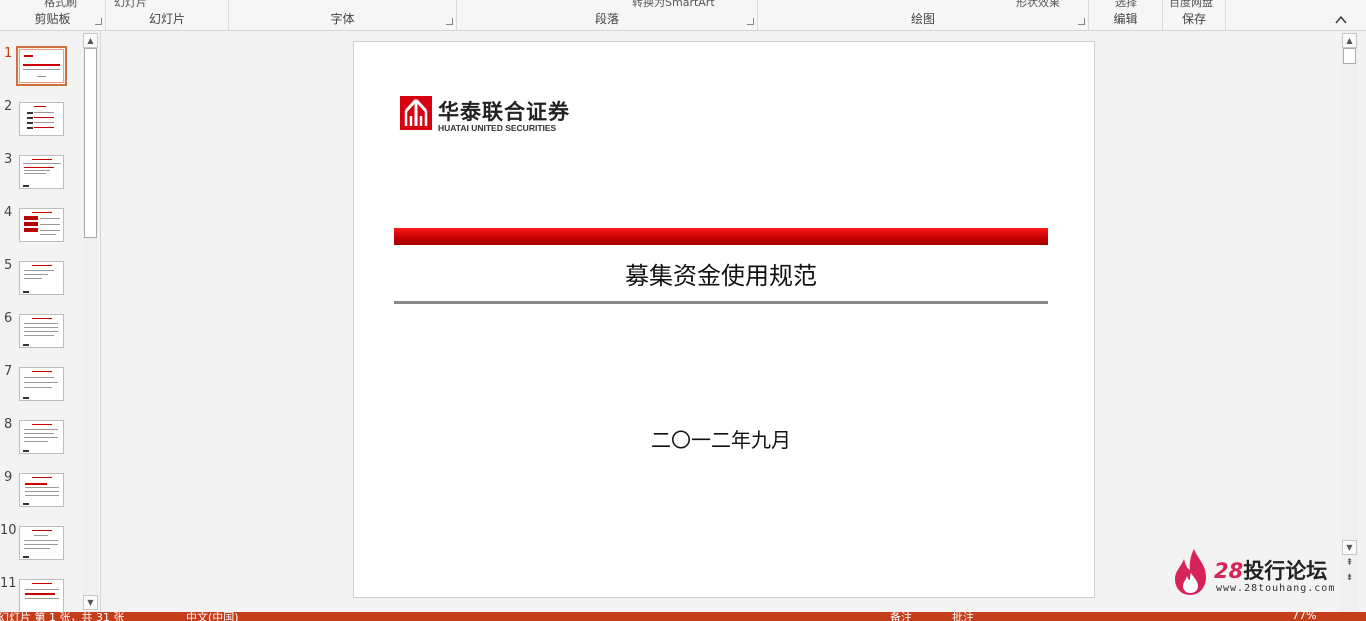  I want to click on thumbnail-number: 4, so click(8, 212).